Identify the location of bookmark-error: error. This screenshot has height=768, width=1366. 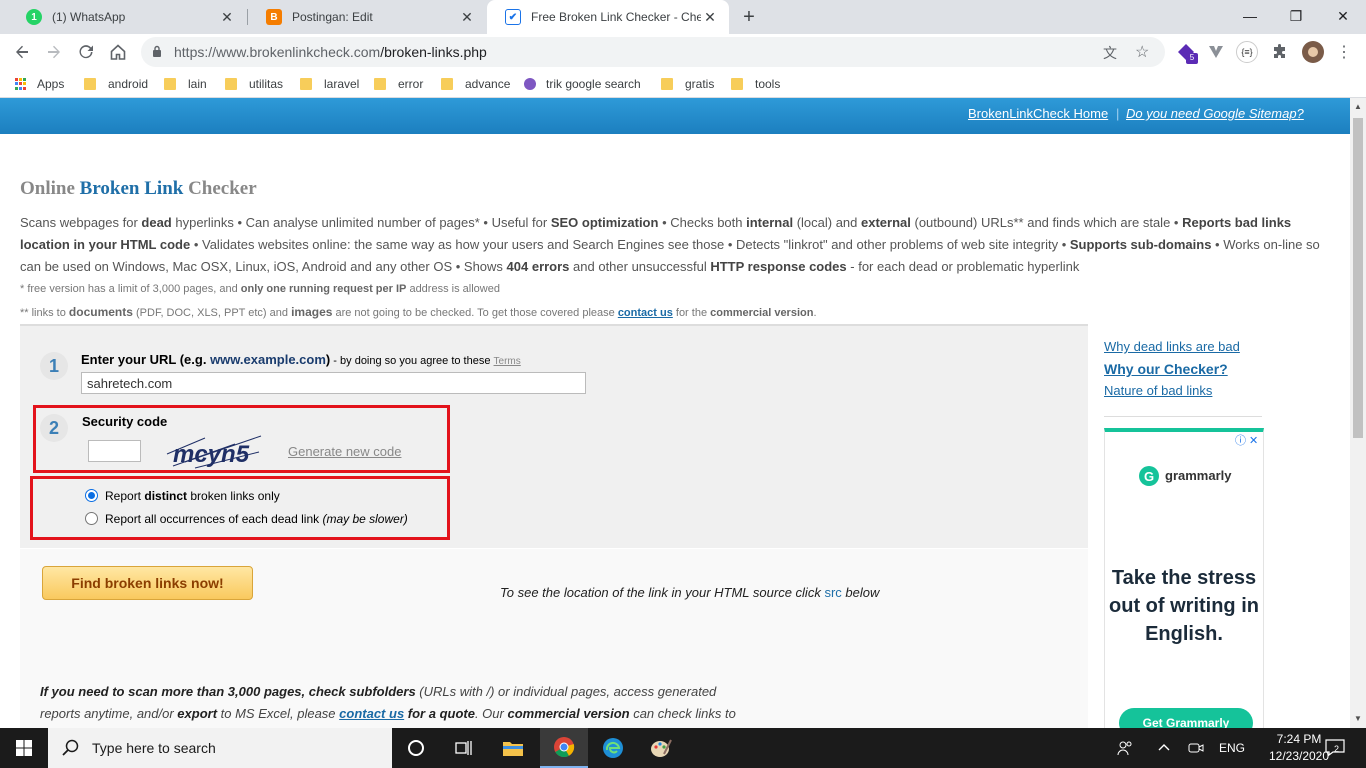
(398, 84).